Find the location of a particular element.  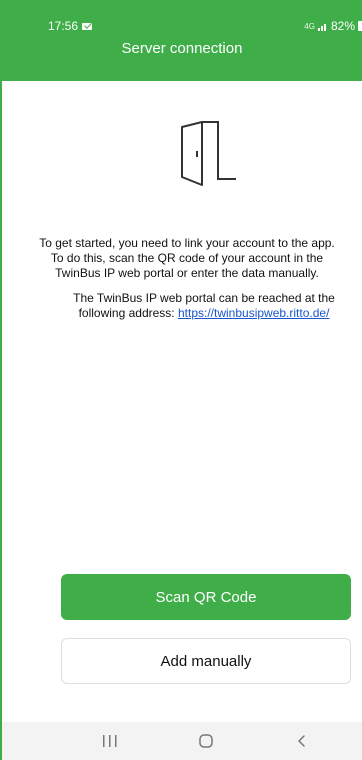

home-button is located at coordinates (206, 741).